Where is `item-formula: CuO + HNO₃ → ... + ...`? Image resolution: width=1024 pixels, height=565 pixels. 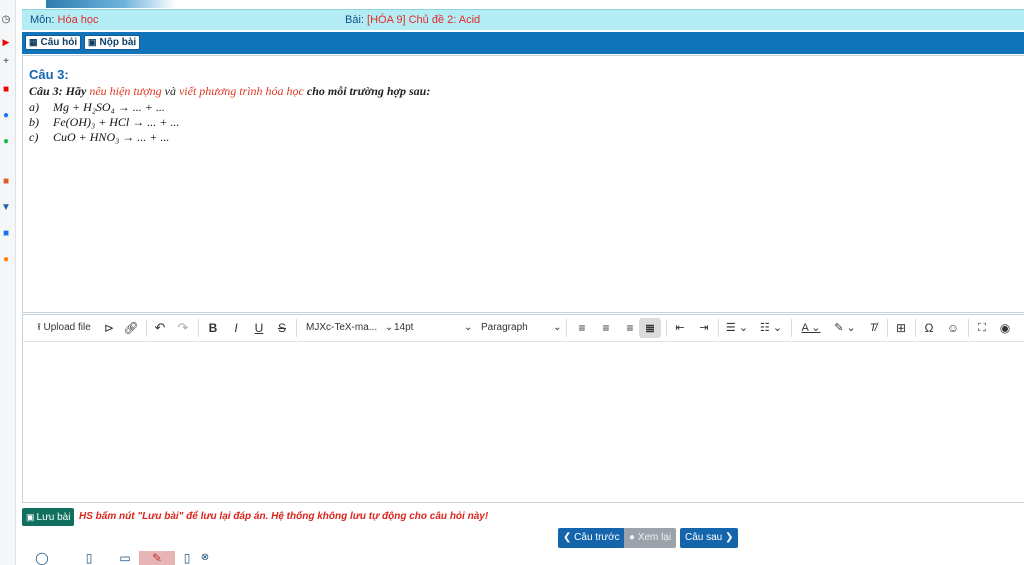
item-formula: CuO + HNO₃ → ... + ... is located at coordinates (111, 137).